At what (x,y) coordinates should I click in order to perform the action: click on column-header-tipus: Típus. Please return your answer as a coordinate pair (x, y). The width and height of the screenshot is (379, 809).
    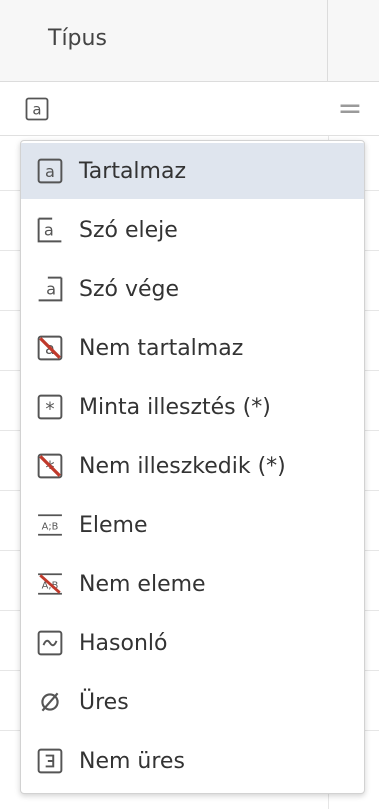
    Looking at the image, I should click on (164, 41).